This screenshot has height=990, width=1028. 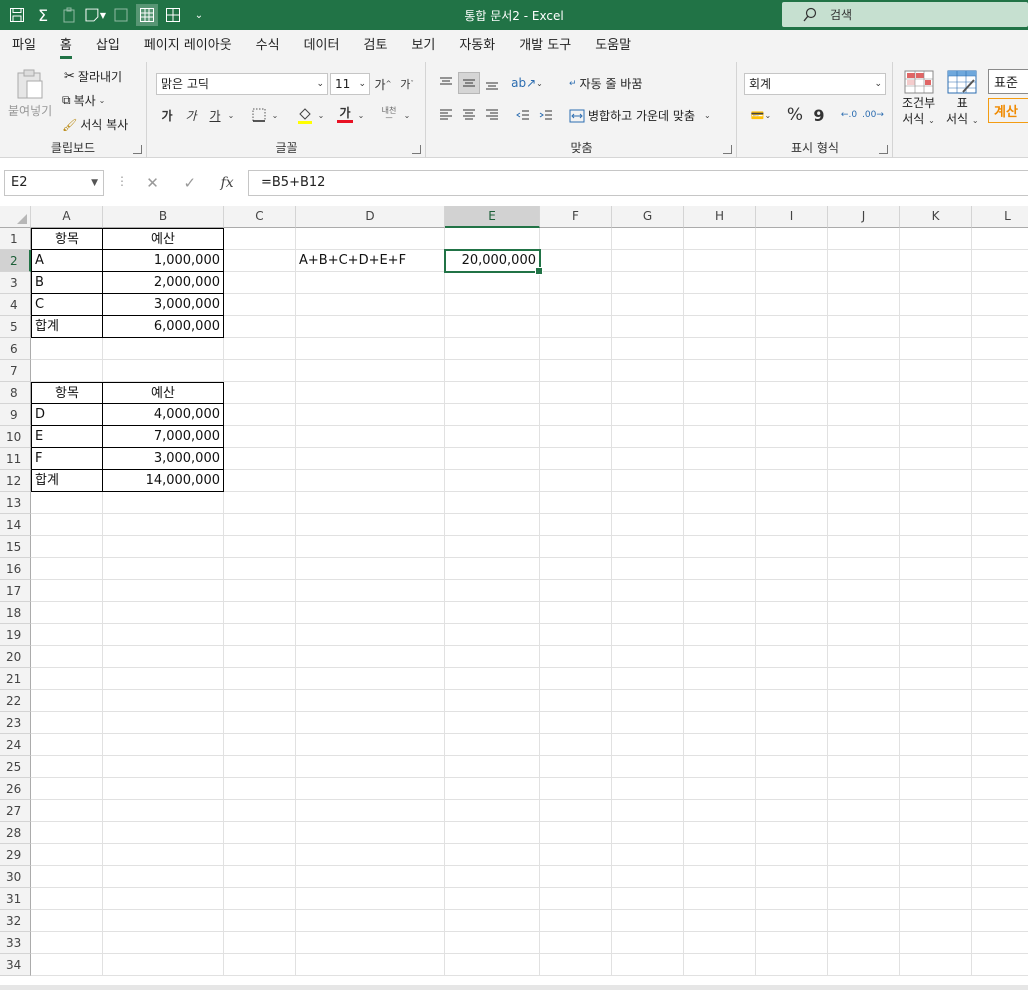 What do you see at coordinates (720, 679) in the screenshot?
I see `cell-h21` at bounding box center [720, 679].